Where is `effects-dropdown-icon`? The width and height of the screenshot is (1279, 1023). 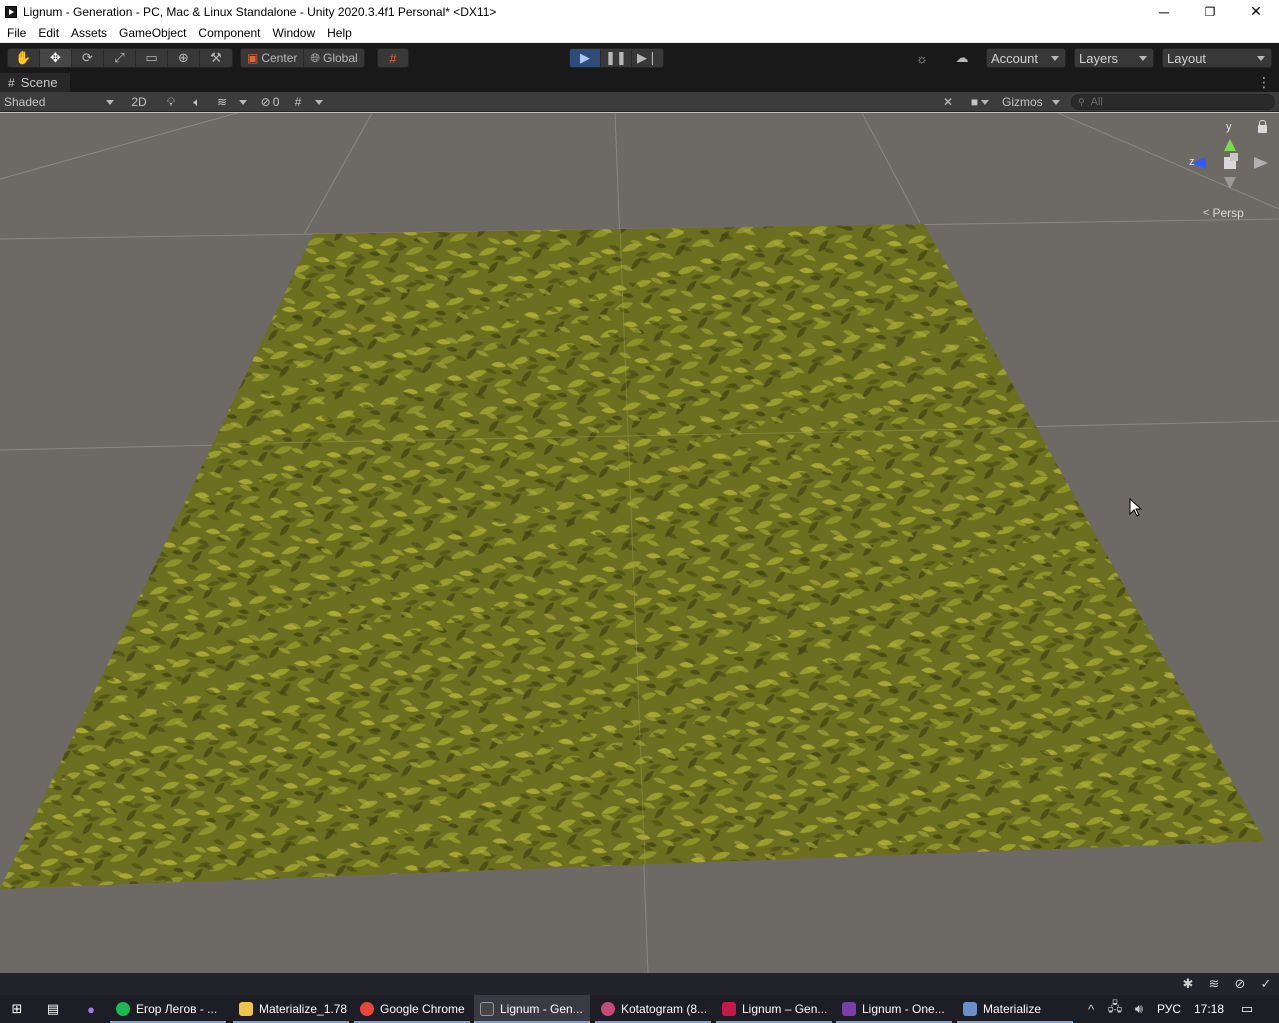
effects-dropdown-icon is located at coordinates (243, 102).